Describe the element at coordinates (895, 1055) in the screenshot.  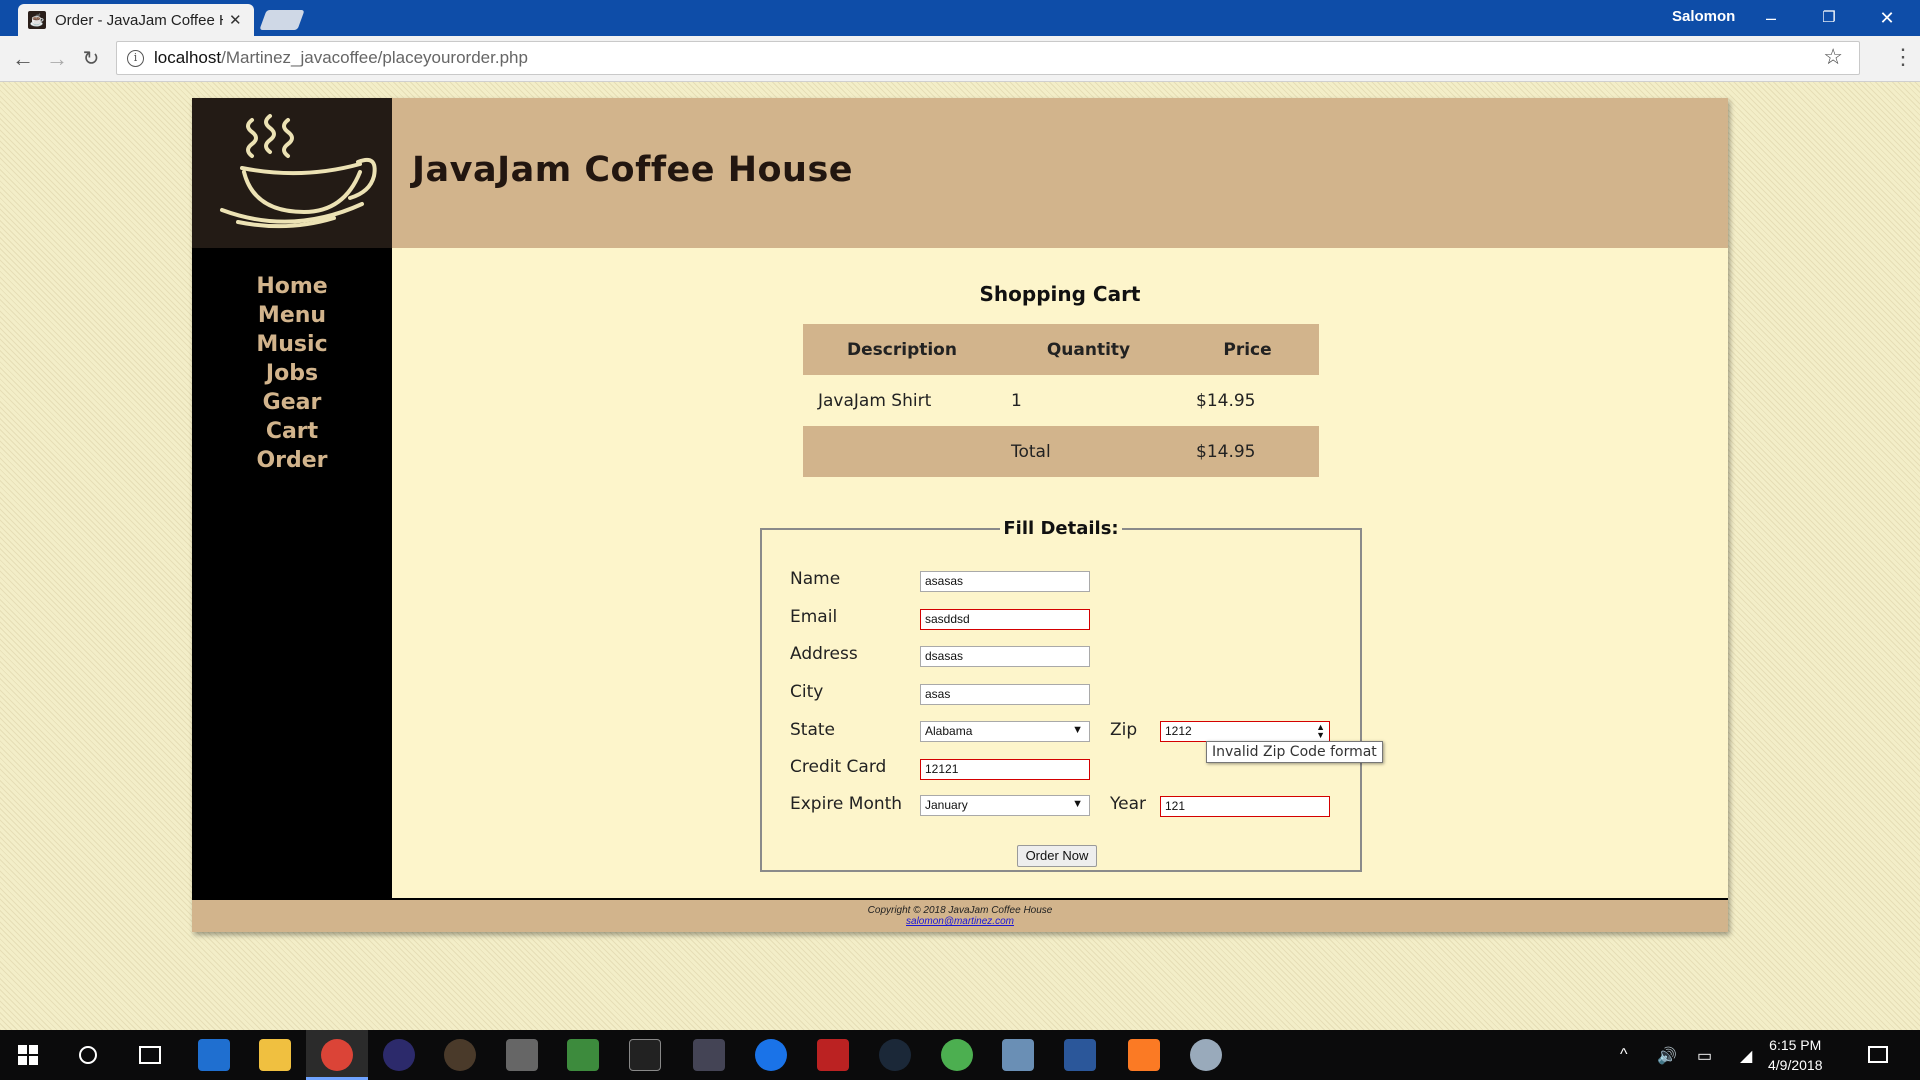
I see `steam-icon` at that location.